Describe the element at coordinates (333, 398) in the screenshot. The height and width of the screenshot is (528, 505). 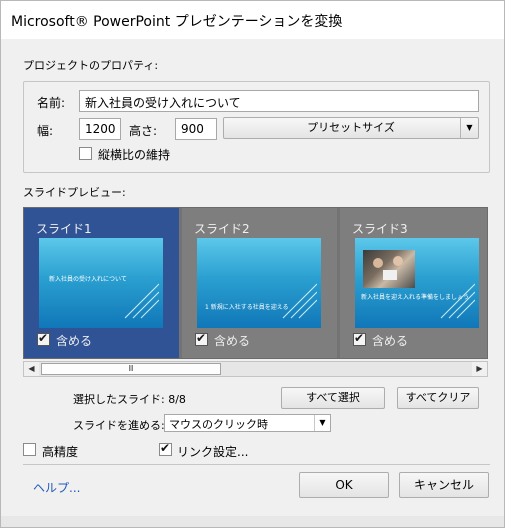
I see `select-all-button: すべて選択` at that location.